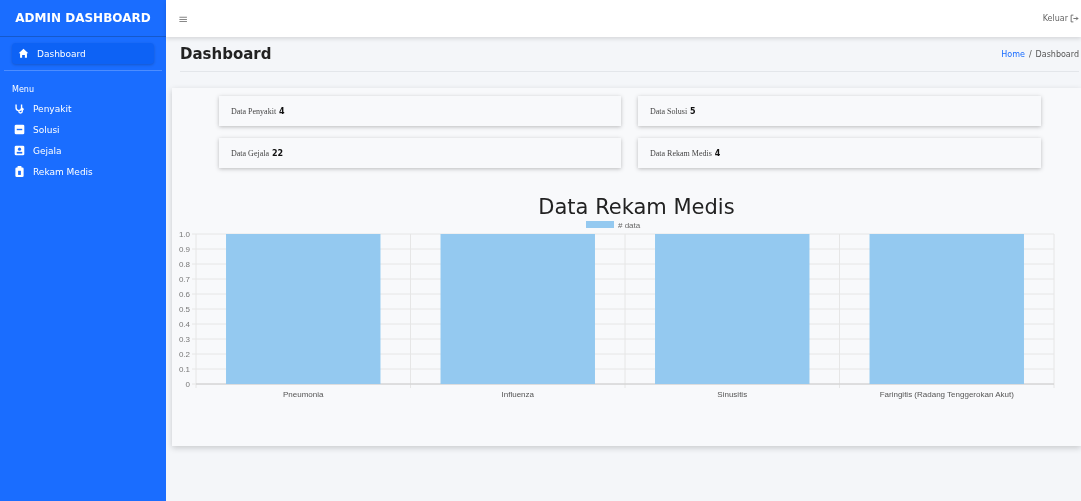 This screenshot has height=501, width=1081. Describe the element at coordinates (184, 249) in the screenshot. I see `axis-tick-label: 0.9` at that location.